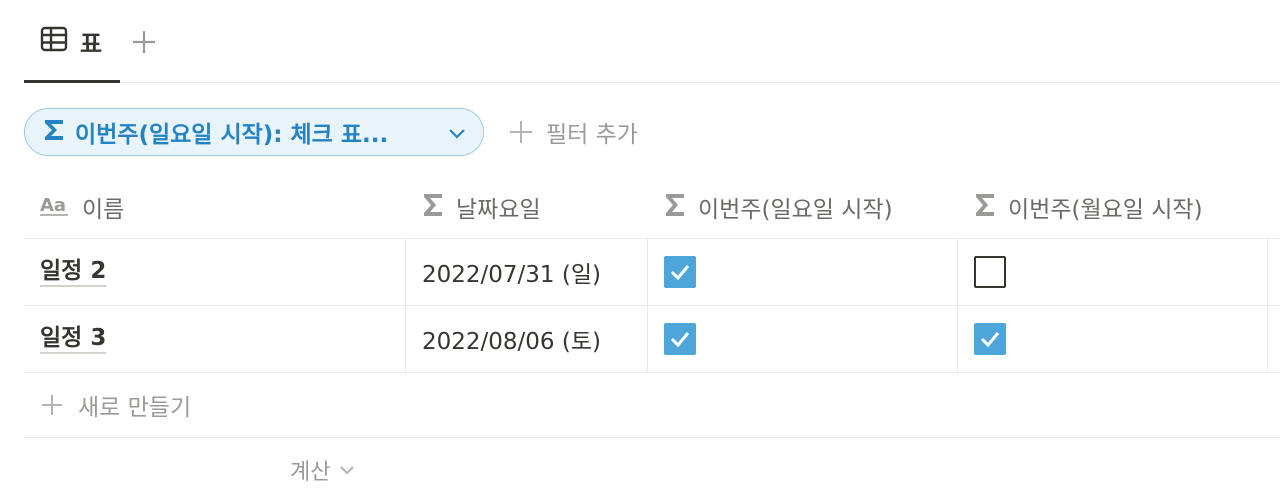 The height and width of the screenshot is (504, 1280). I want to click on add-view-button, so click(144, 42).